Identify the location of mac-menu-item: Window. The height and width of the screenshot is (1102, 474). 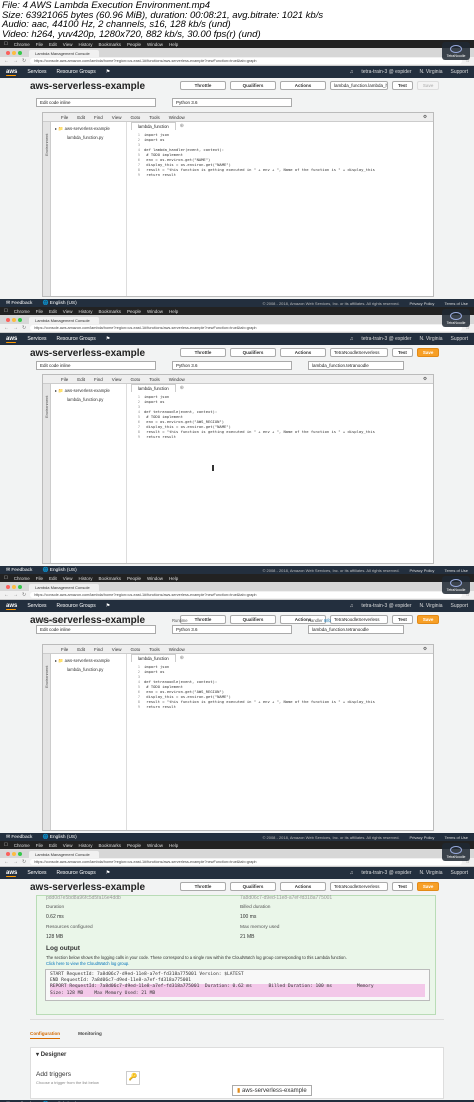
(155, 845).